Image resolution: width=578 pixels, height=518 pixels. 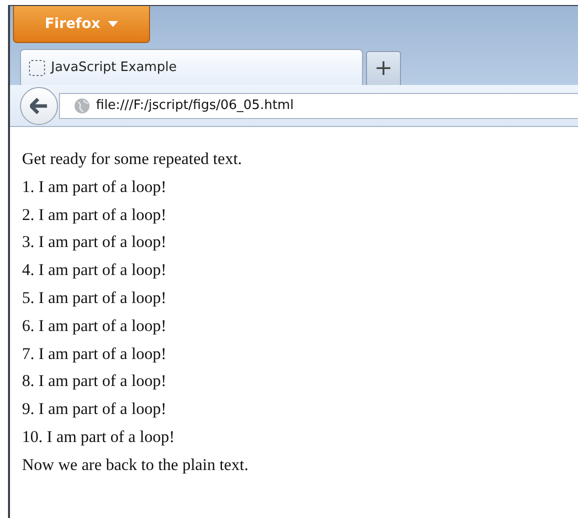 I want to click on globe-icon, so click(x=82, y=106).